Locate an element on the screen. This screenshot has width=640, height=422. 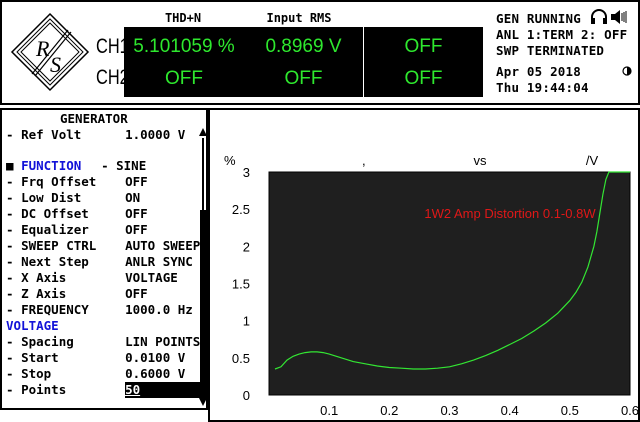
chart-title: 1W2 Amp Distortion 0.1-0.8W is located at coordinates (510, 213).